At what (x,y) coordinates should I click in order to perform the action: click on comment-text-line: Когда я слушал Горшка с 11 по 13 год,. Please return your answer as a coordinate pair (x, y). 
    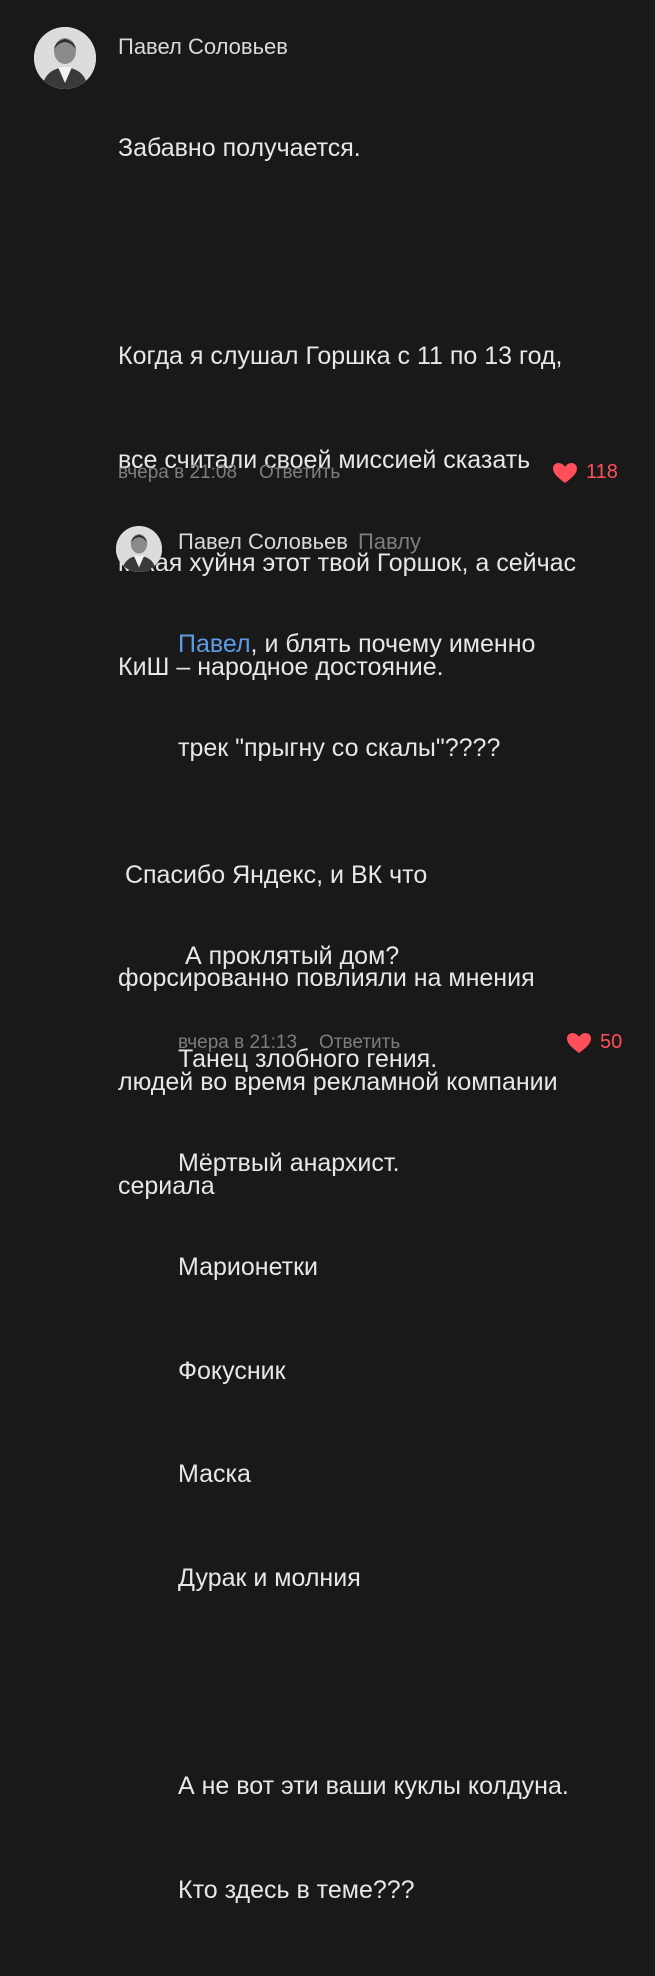
    Looking at the image, I should click on (340, 355).